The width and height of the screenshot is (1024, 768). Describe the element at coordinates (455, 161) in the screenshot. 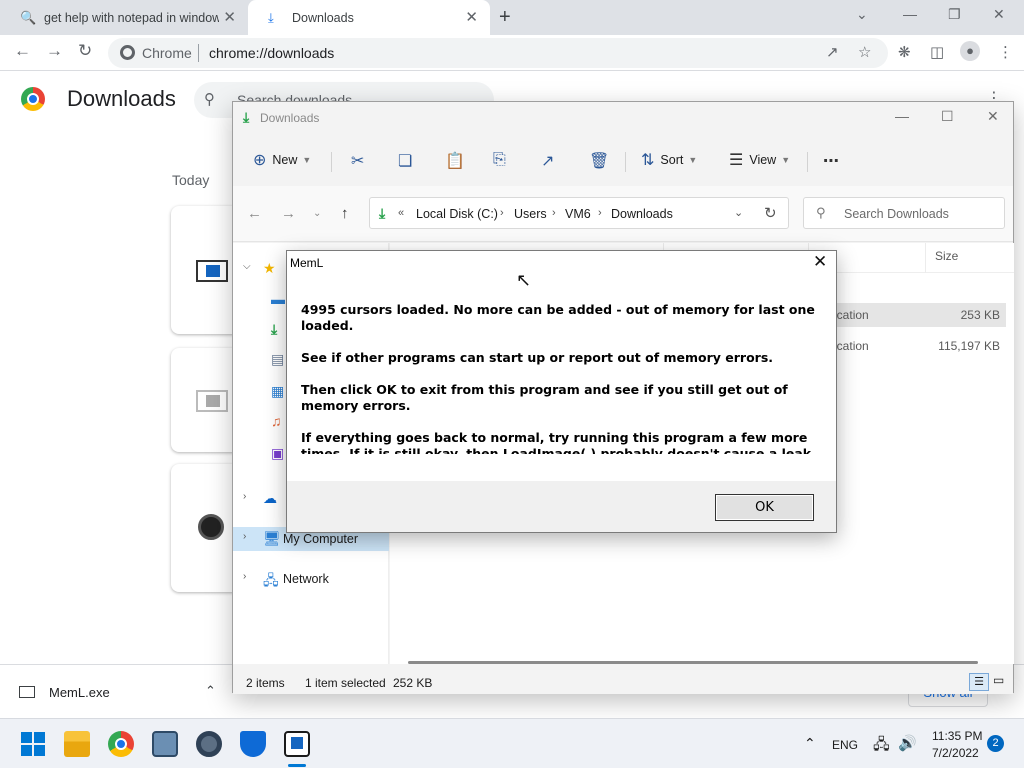

I see `paste-icon: 📋` at that location.